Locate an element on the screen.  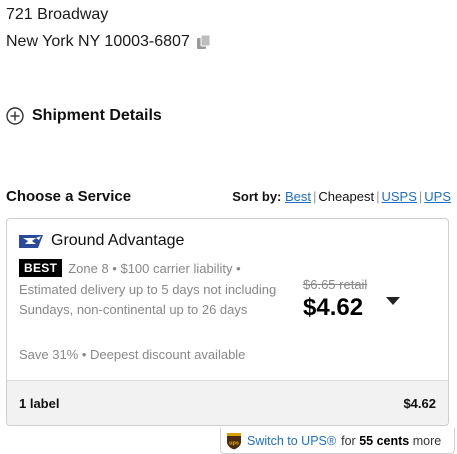
ups-shield-icon: ups is located at coordinates (234, 441).